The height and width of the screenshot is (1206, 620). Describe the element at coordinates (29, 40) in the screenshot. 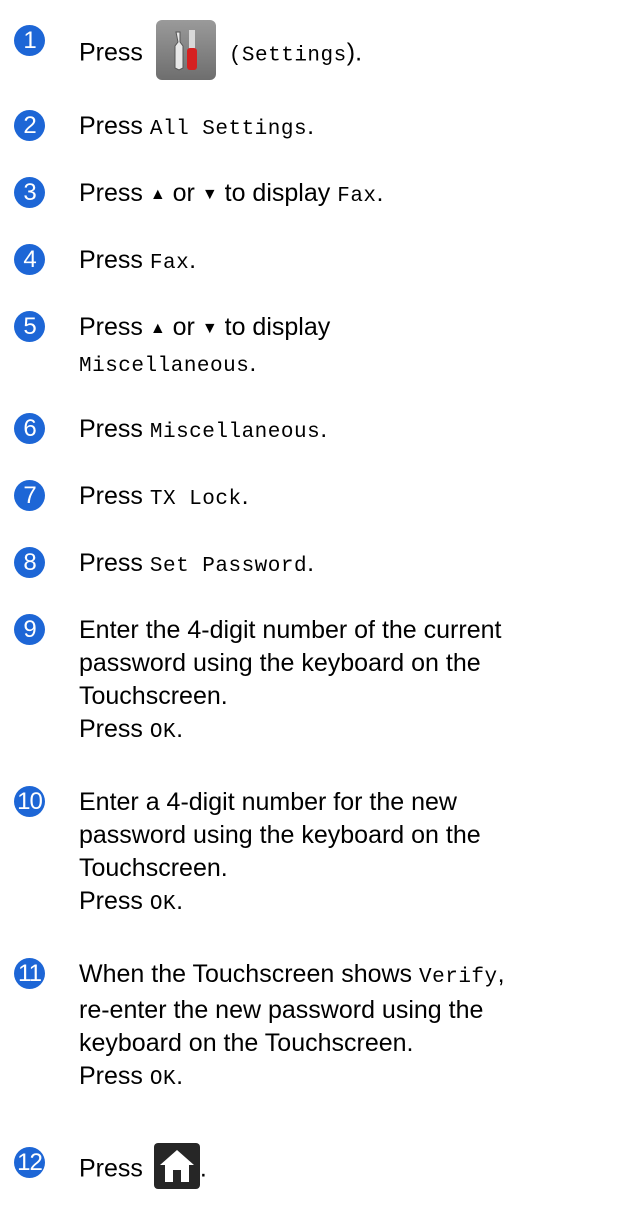

I see `step-number-badge: 1` at that location.